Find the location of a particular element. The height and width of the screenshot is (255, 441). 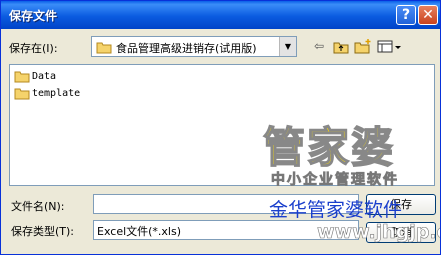

filename-label: 文件名(N): is located at coordinates (38, 206).